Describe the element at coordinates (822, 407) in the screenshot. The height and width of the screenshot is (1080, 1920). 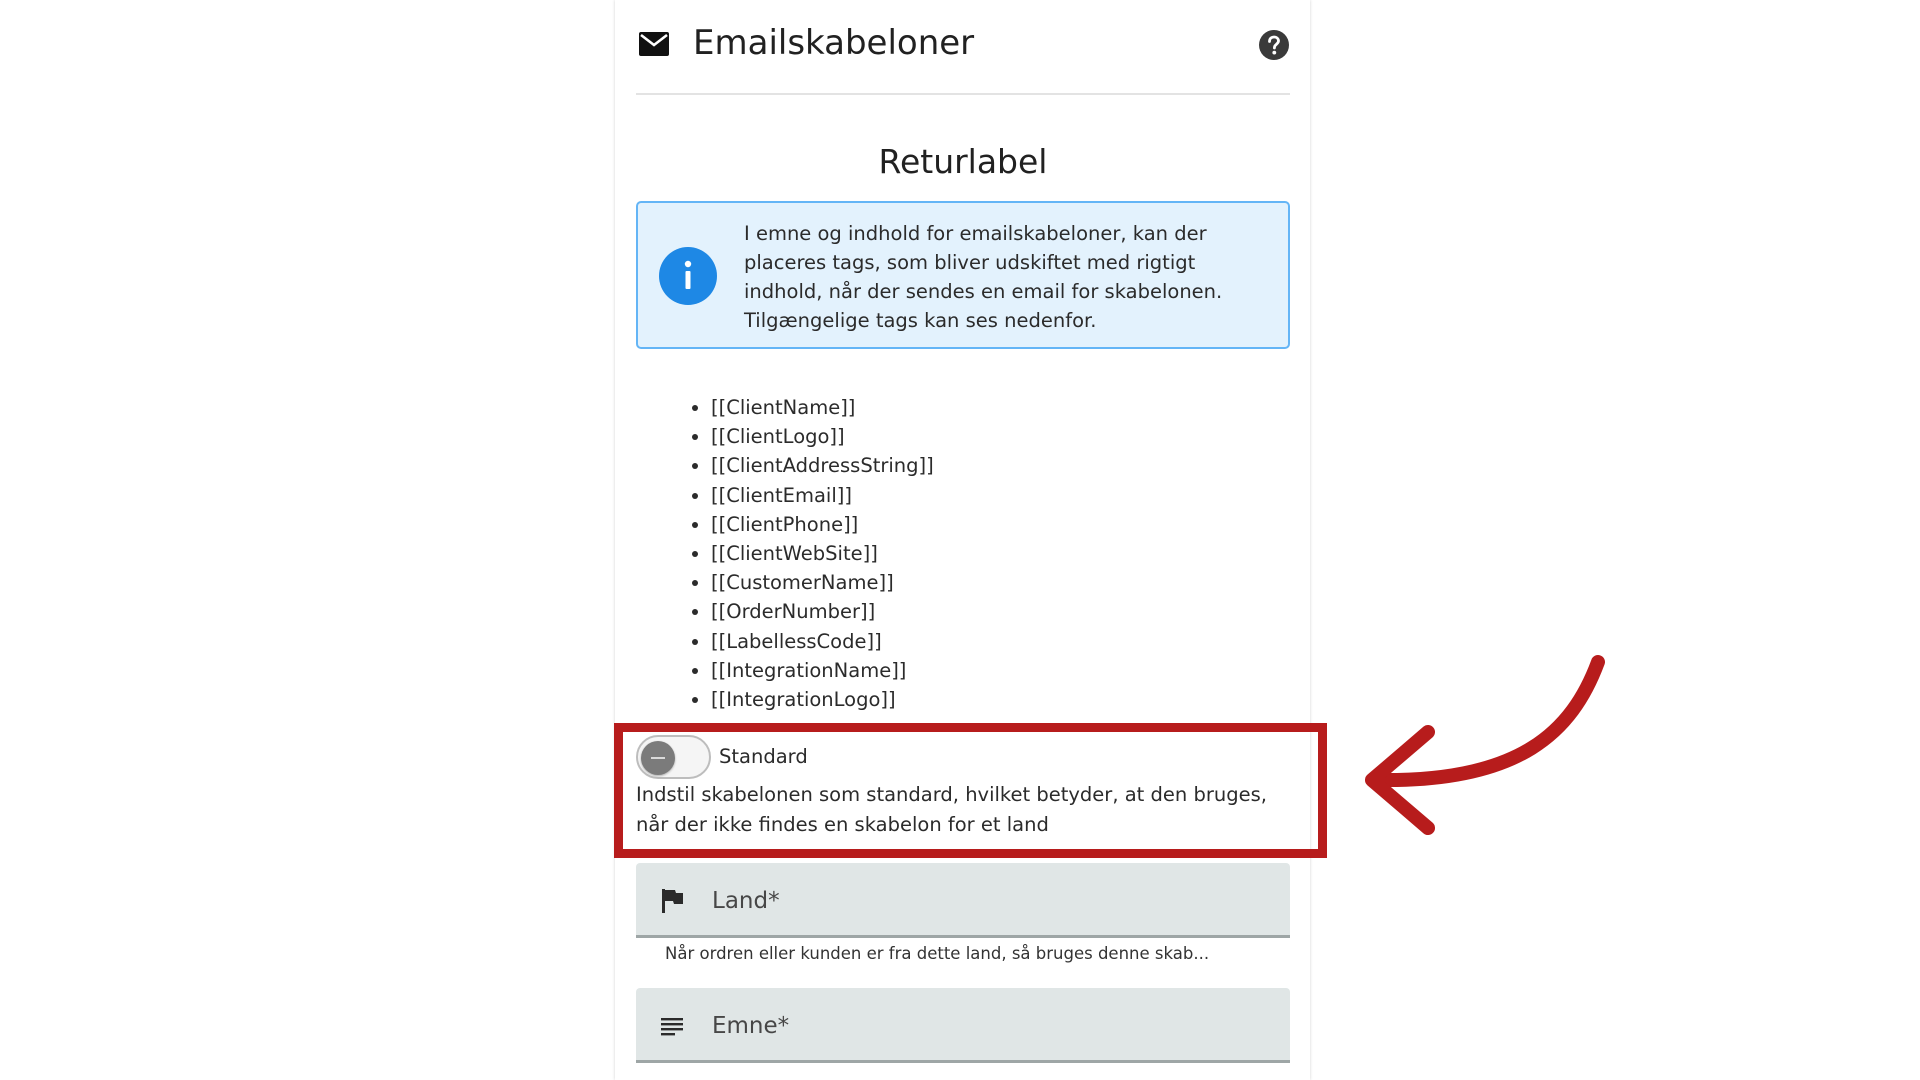
I see `tag-item: [[ClientName]]` at that location.